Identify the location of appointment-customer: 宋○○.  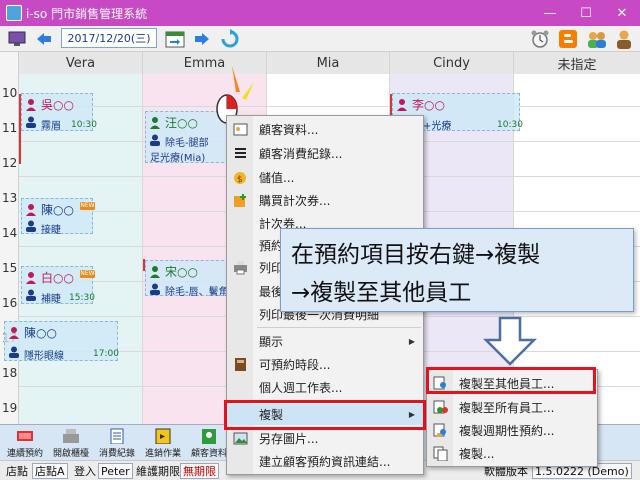
(181, 272).